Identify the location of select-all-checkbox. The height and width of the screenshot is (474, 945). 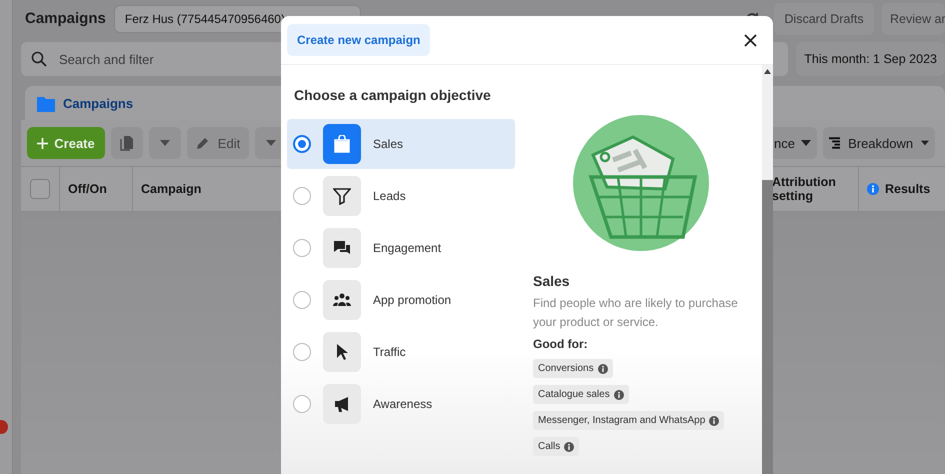
(40, 189).